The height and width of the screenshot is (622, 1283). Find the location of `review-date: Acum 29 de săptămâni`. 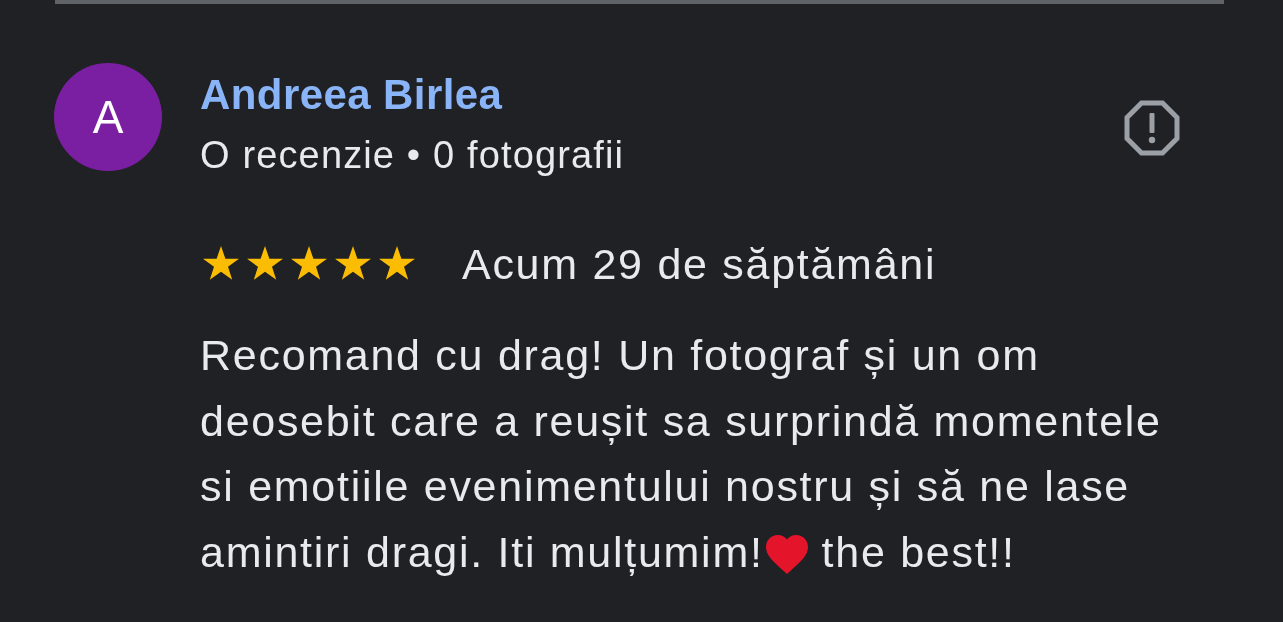

review-date: Acum 29 de săptămâni is located at coordinates (699, 264).